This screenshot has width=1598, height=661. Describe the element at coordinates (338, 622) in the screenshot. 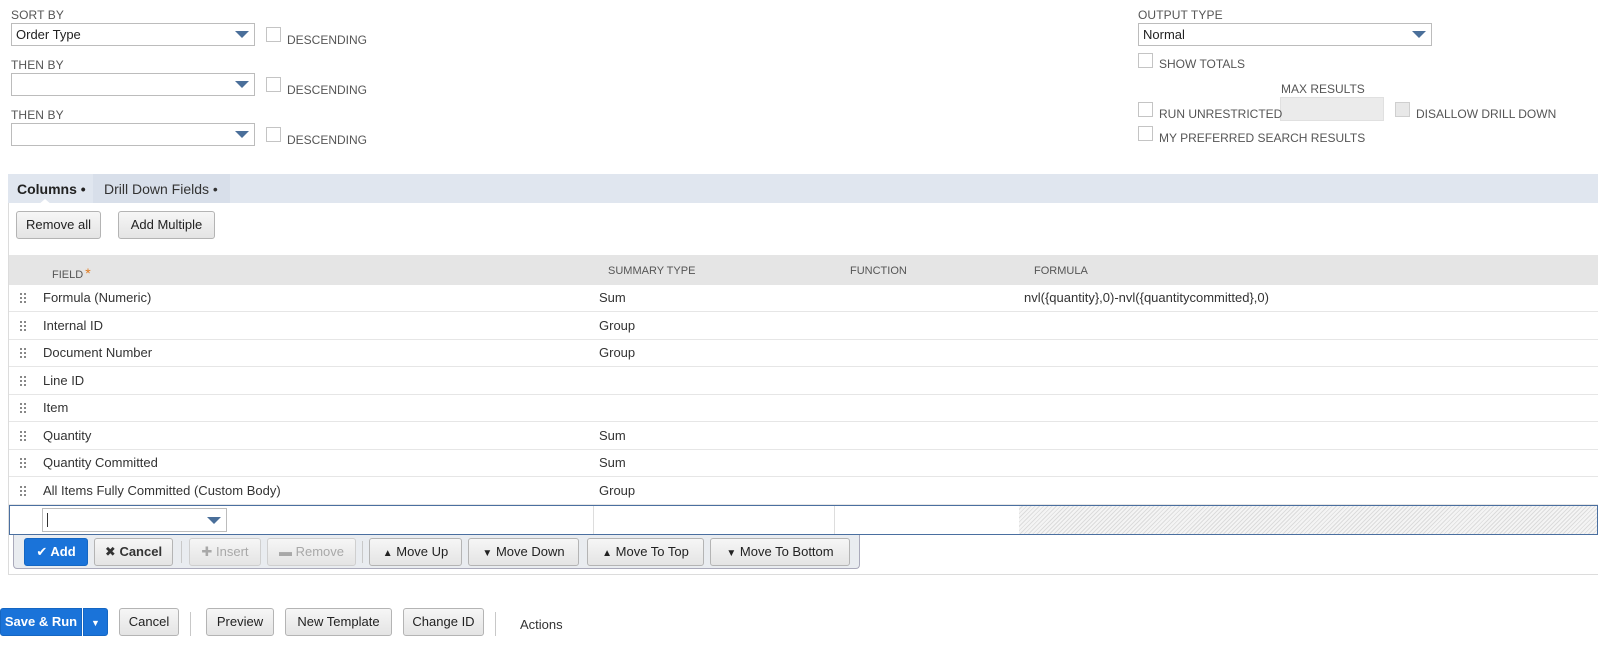

I see `new-template-button: New Template` at that location.